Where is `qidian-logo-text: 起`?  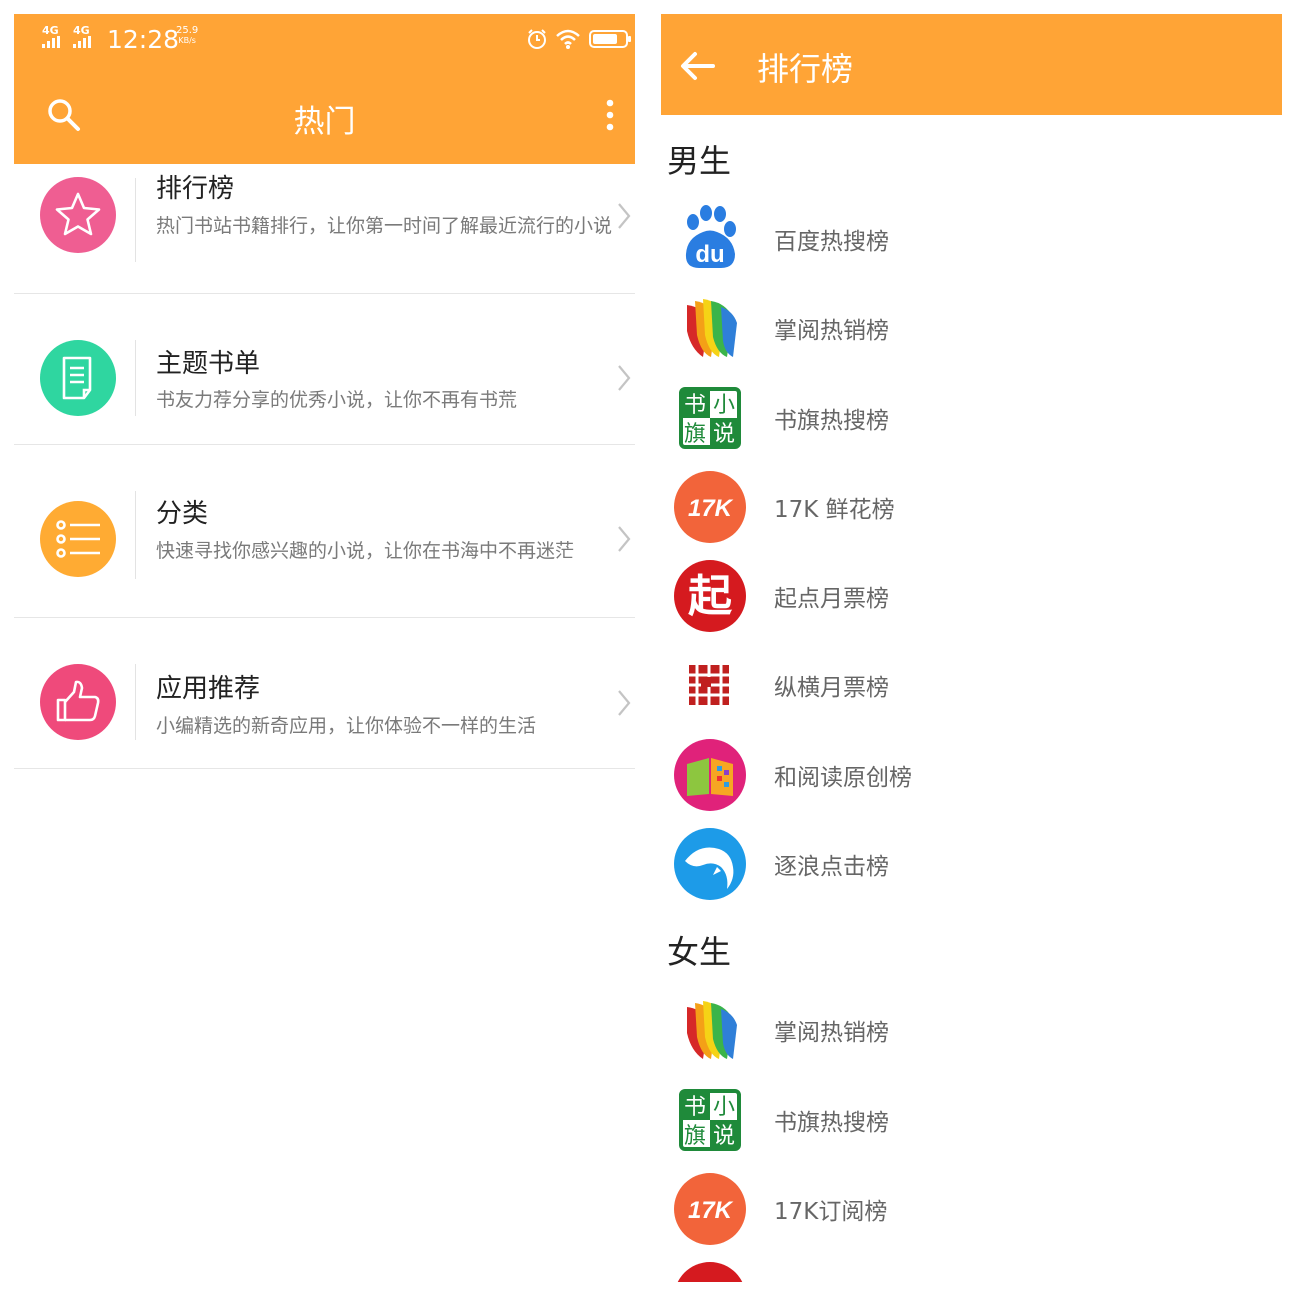
qidian-logo-text: 起 is located at coordinates (710, 596).